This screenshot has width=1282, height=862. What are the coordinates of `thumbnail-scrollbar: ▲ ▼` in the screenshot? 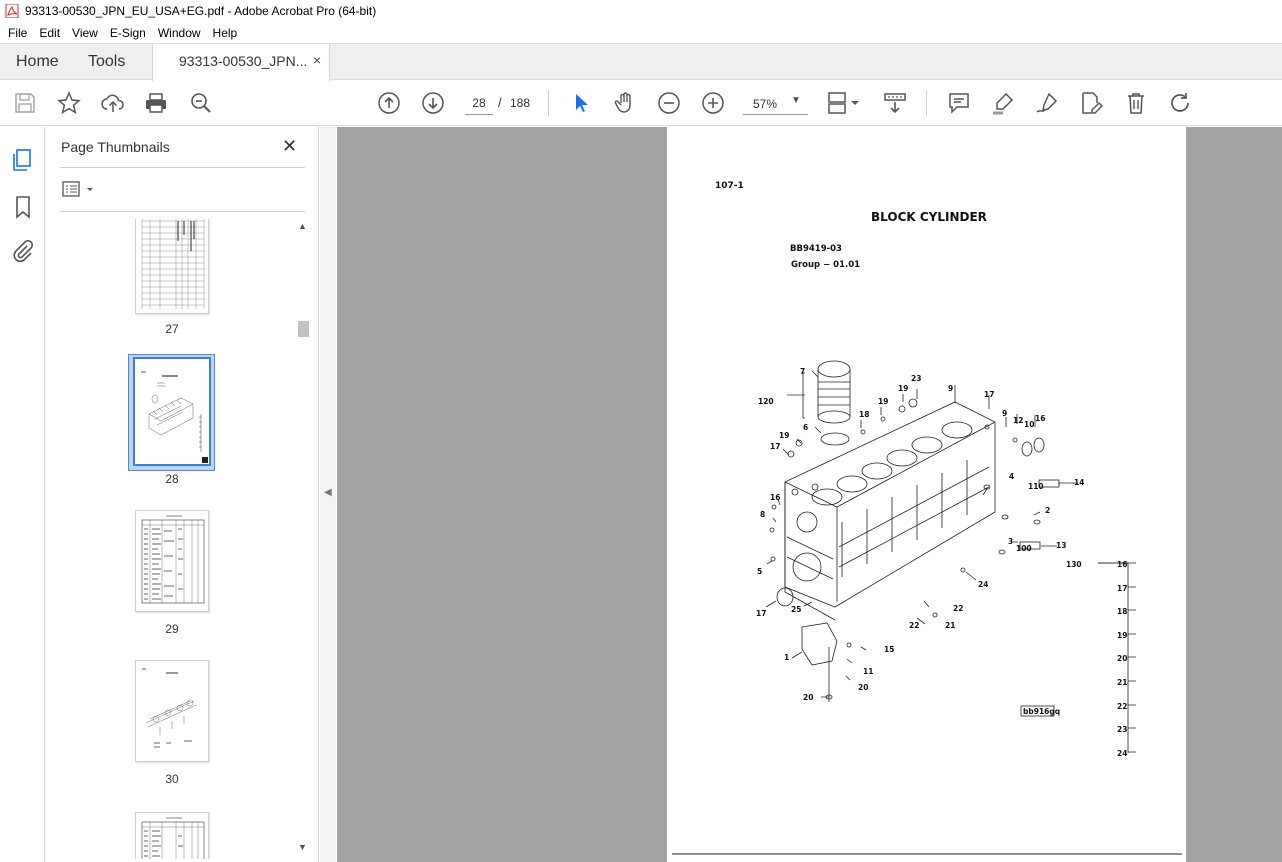 It's located at (303, 537).